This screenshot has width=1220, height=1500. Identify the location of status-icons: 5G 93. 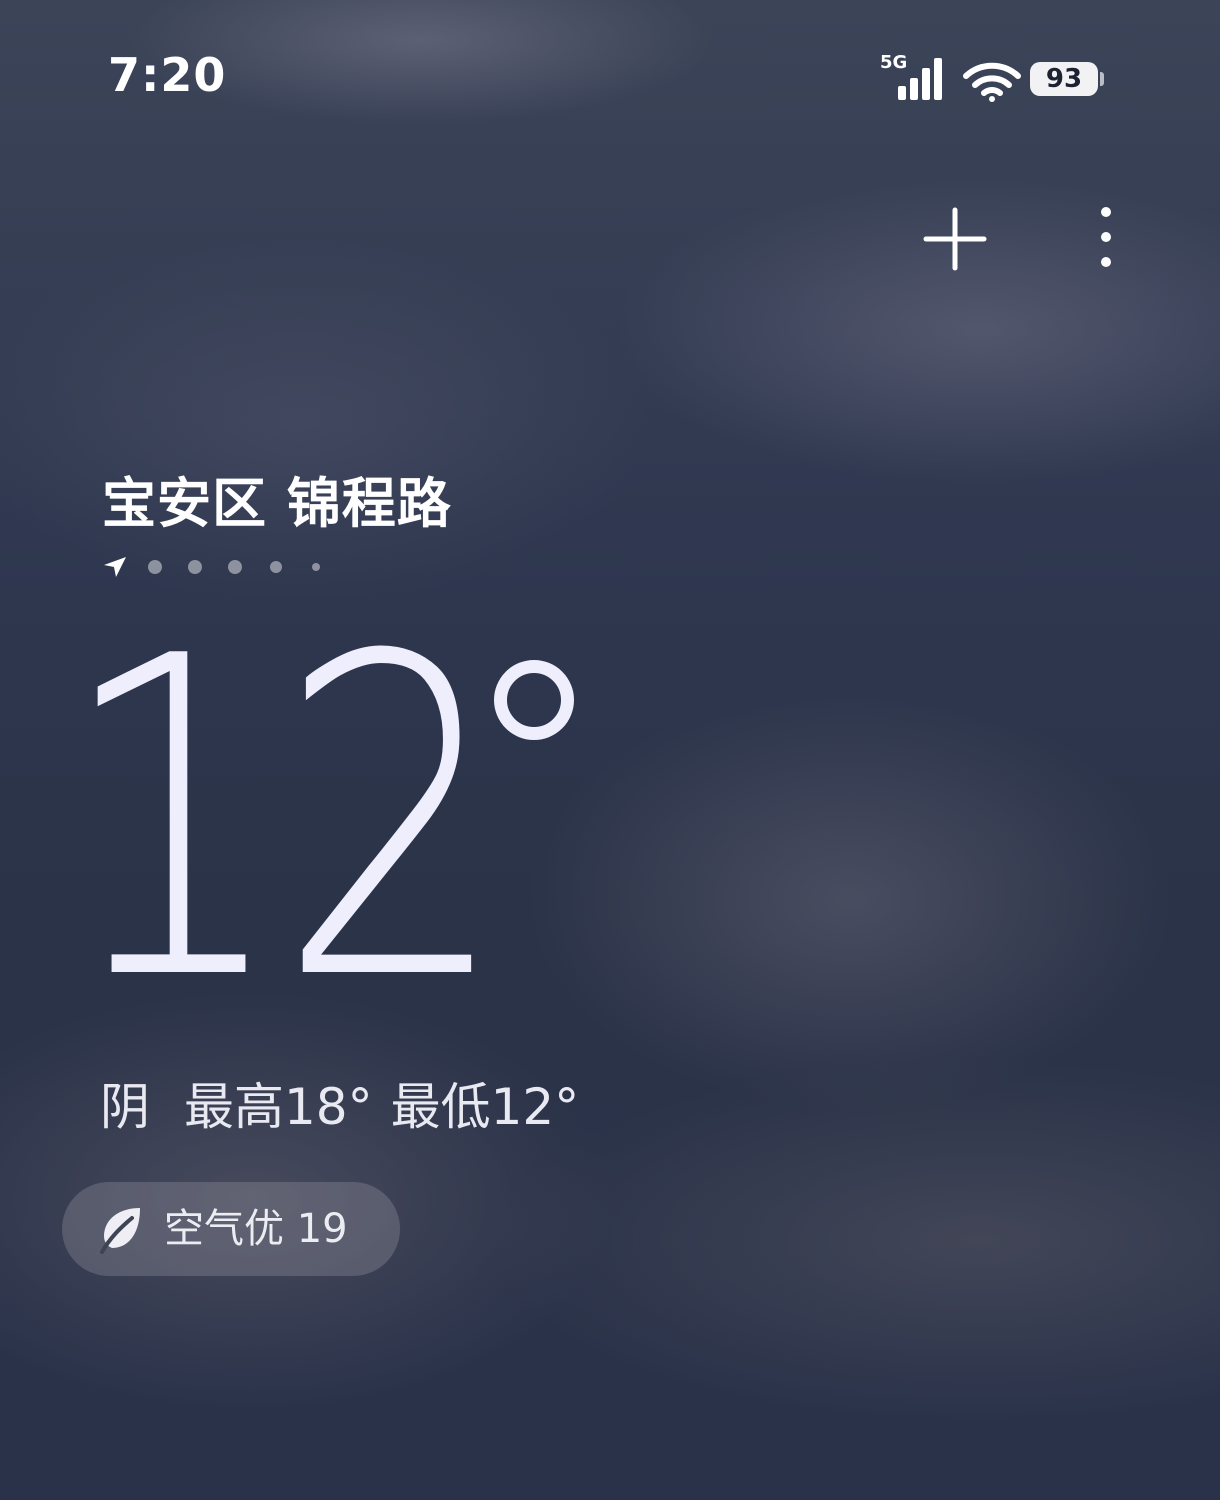
(995, 79).